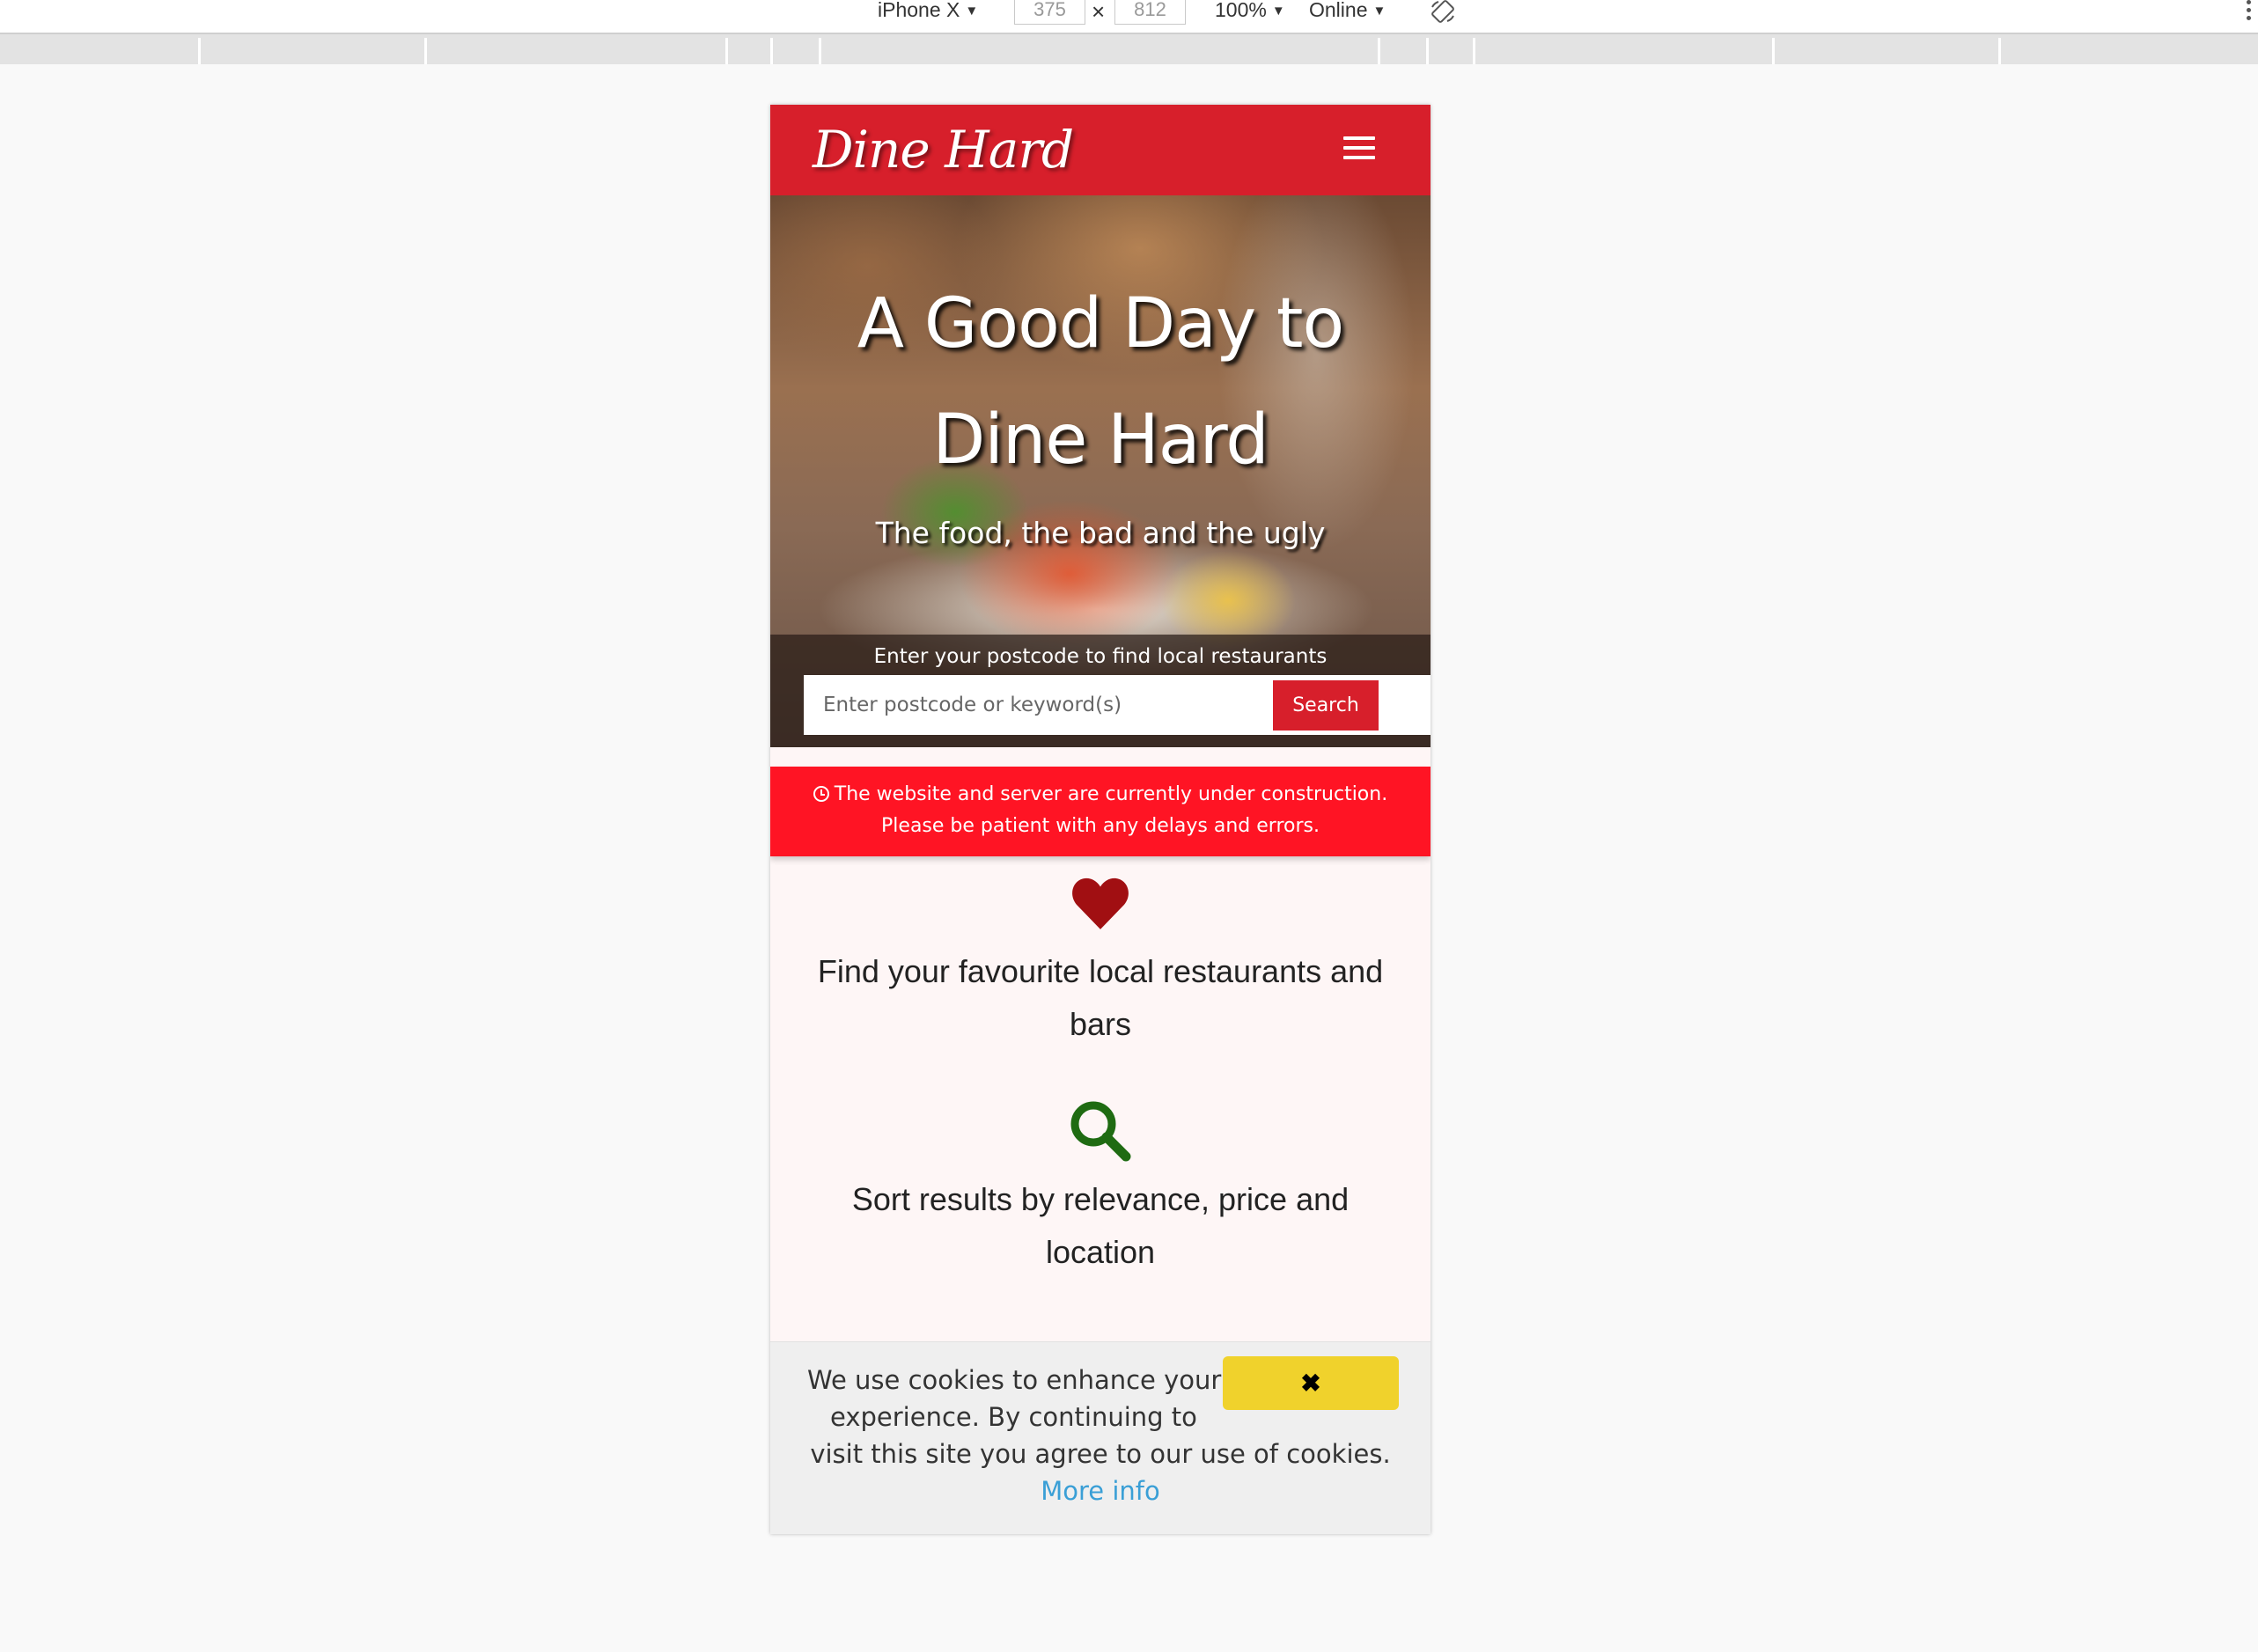 Image resolution: width=2258 pixels, height=1652 pixels. I want to click on devtools-toolbar: iPhone X ▼ 375 × 812 100% ▼ Online ▼, so click(1129, 17).